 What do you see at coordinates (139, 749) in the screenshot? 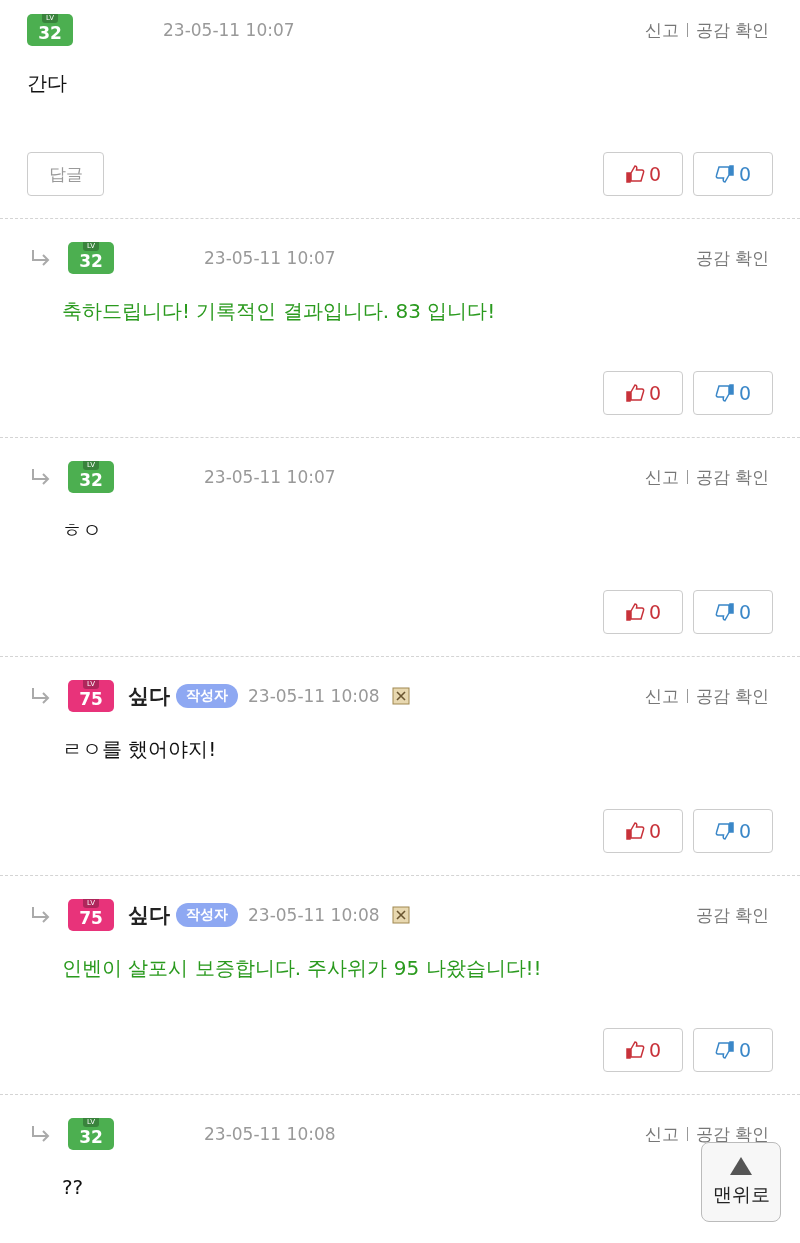
I see `comment-text: ㄹㅇ를 했어야지!` at bounding box center [139, 749].